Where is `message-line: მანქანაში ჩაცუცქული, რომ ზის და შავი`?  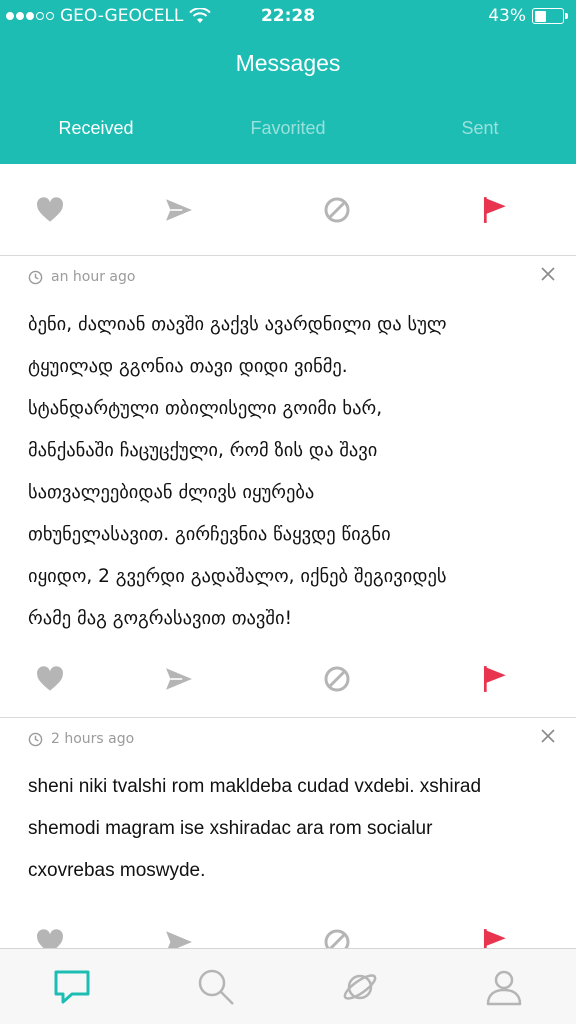 message-line: მანქანაში ჩაცუცქული, რომ ზის და შავი is located at coordinates (203, 450).